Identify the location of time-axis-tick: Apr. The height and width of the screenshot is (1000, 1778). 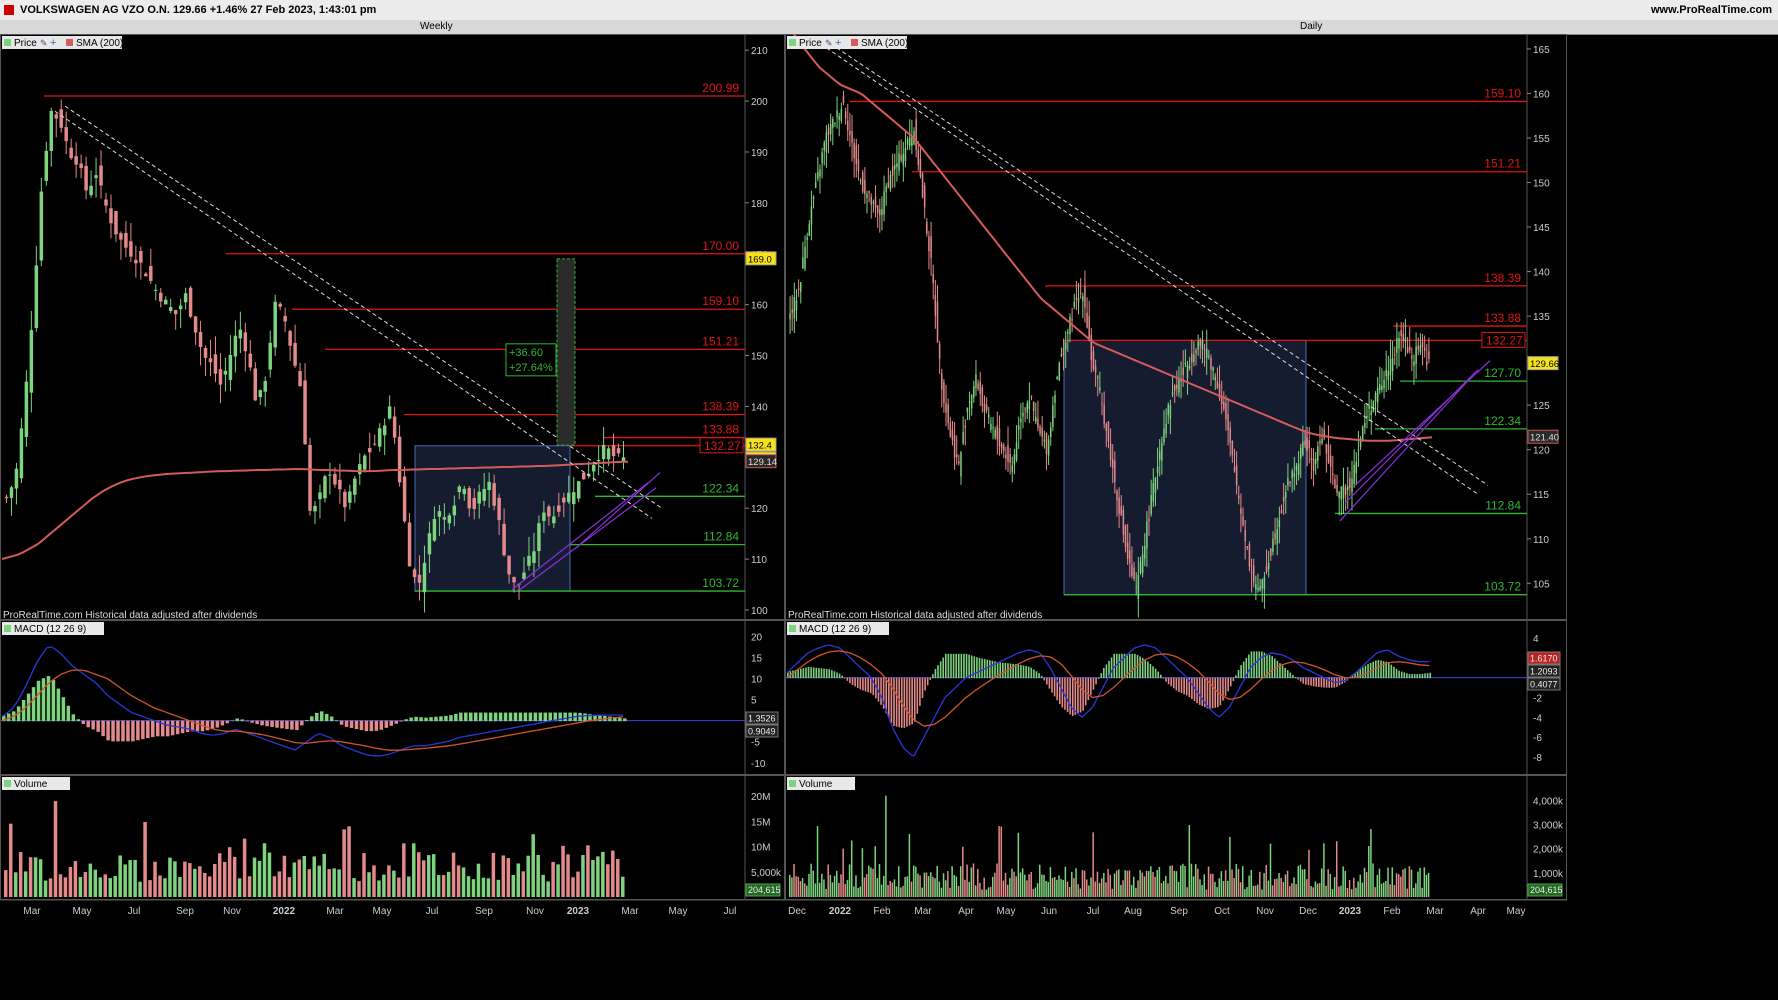
(966, 911).